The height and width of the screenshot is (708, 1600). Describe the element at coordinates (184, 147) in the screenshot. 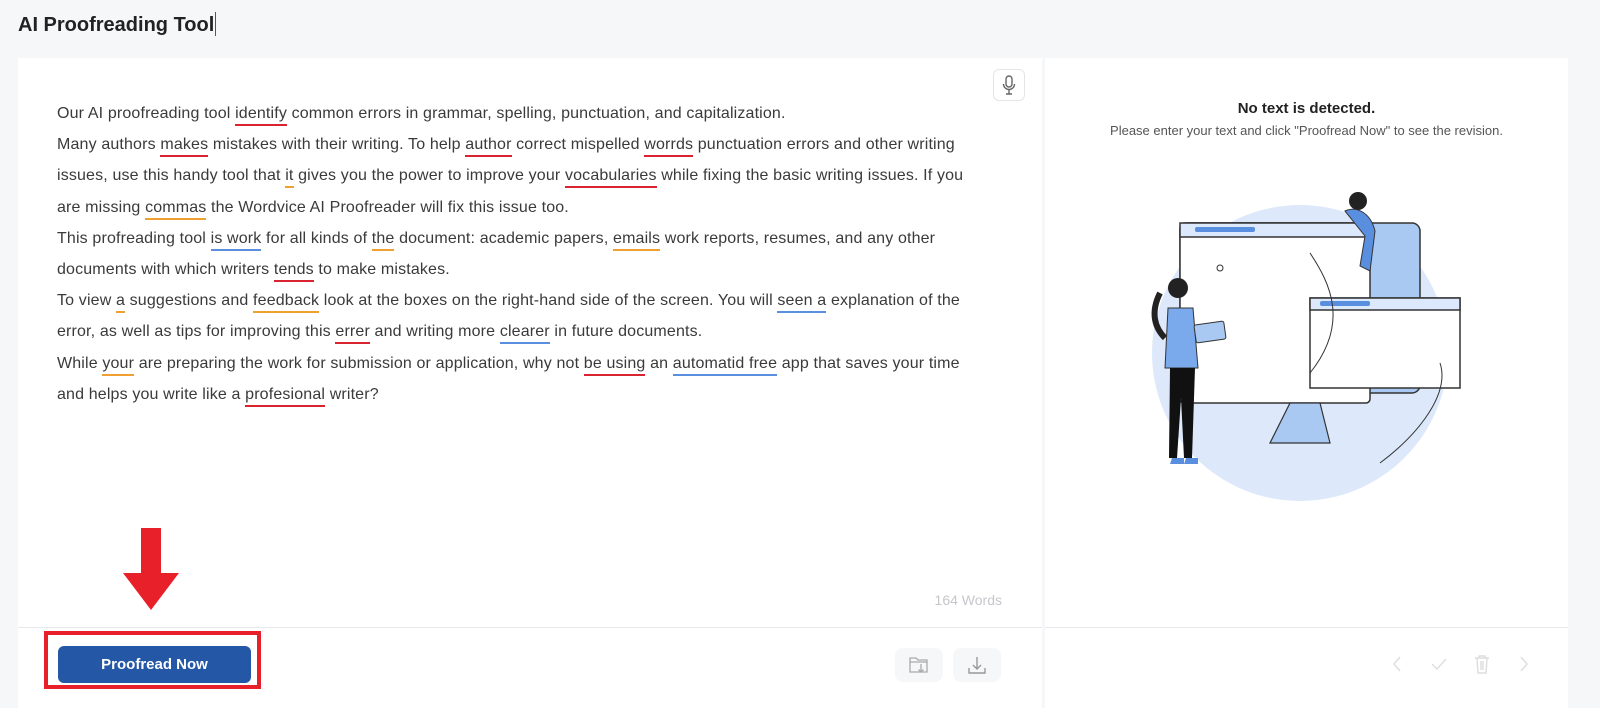

I see `flagged-word-red: makes` at that location.